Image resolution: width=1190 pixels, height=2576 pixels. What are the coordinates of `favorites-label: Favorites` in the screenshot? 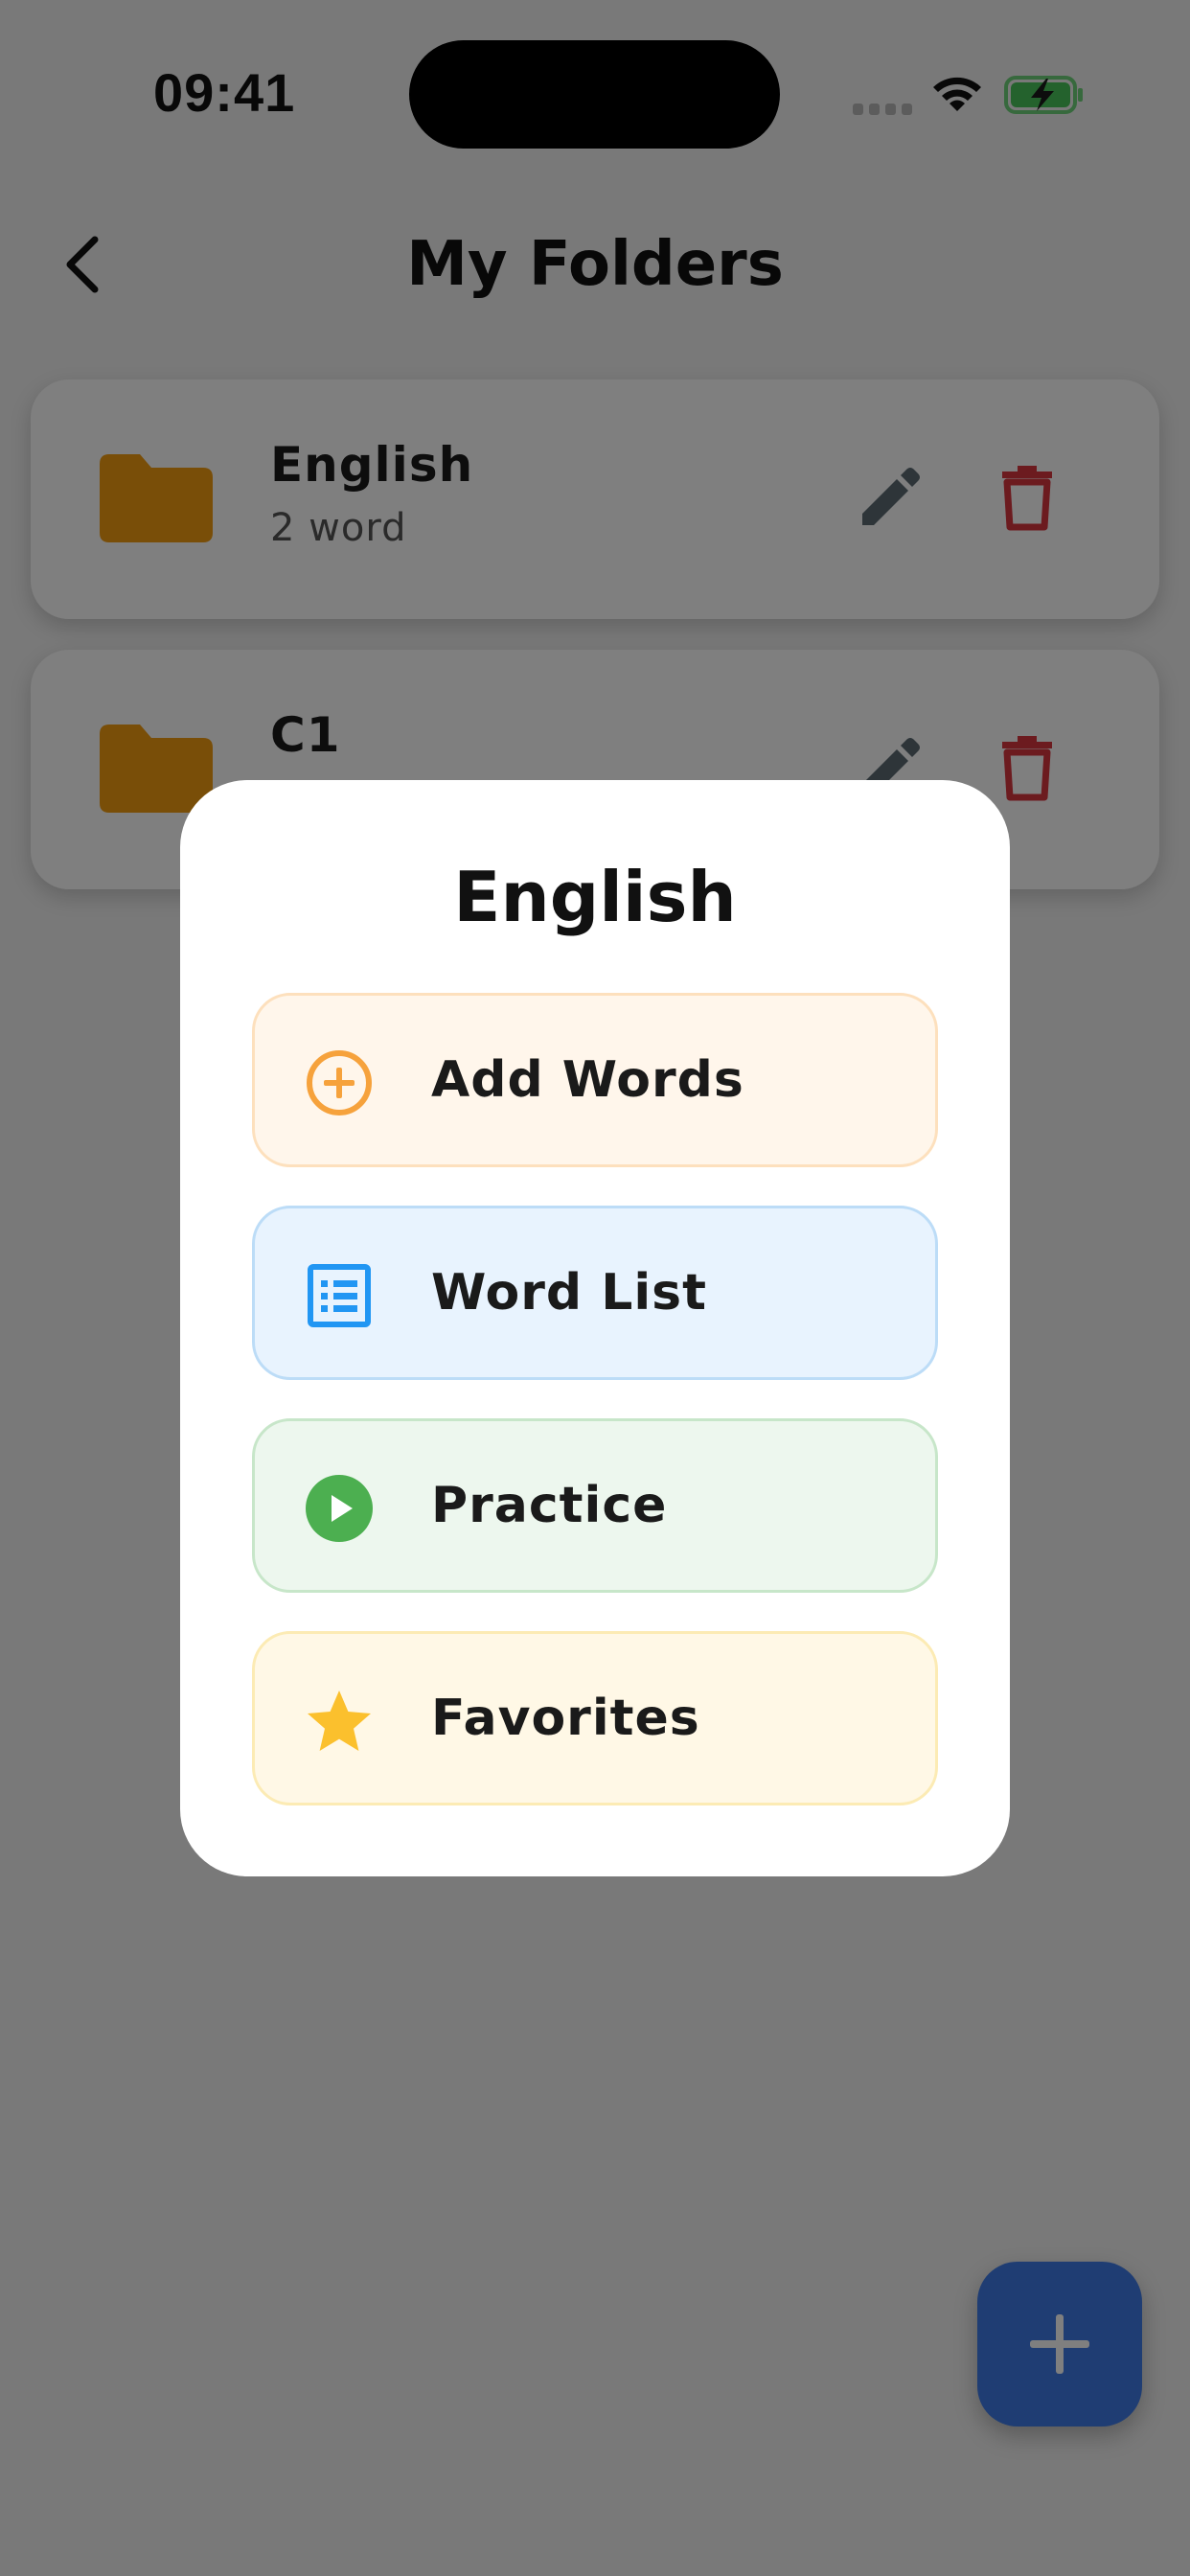 It's located at (565, 1718).